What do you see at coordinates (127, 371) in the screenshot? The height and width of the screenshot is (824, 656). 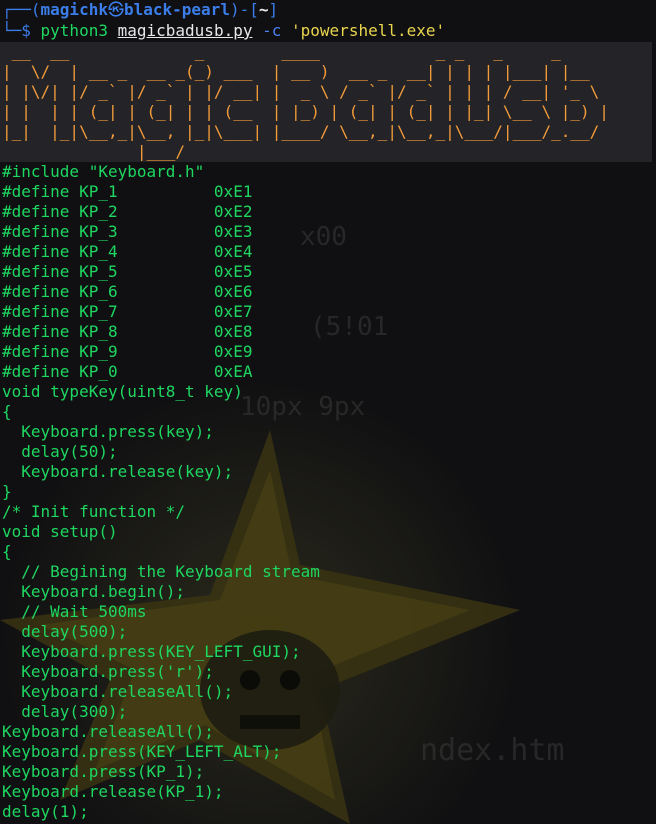 I see `code-line: #define KP_0 0xEA` at bounding box center [127, 371].